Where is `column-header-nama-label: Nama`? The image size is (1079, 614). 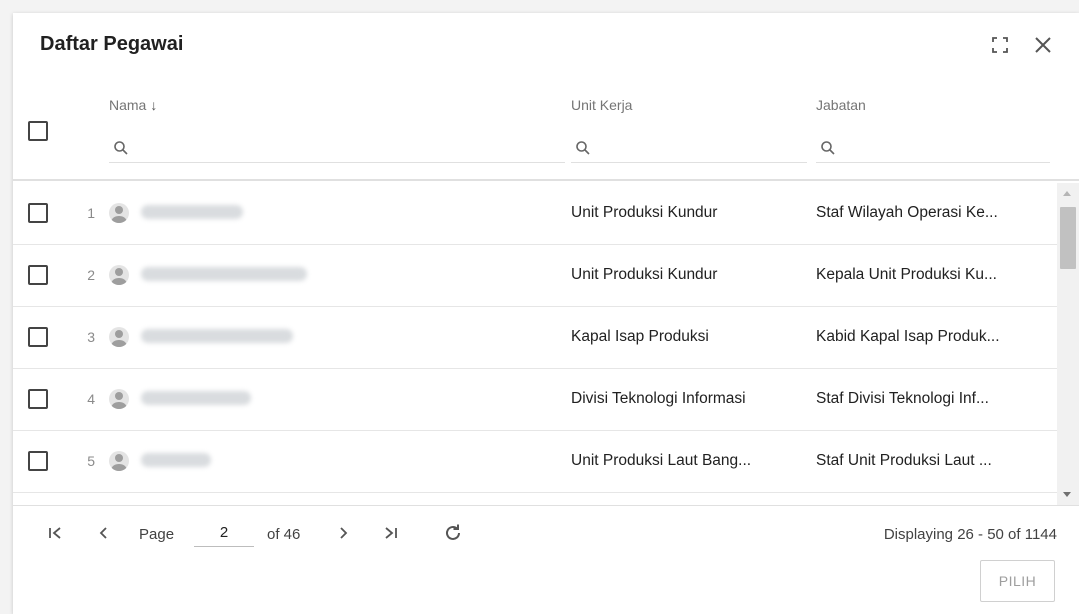 column-header-nama-label: Nama is located at coordinates (128, 105).